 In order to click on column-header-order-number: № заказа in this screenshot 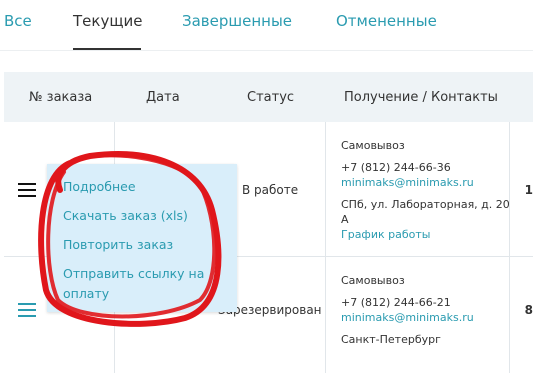, I will do `click(61, 97)`.